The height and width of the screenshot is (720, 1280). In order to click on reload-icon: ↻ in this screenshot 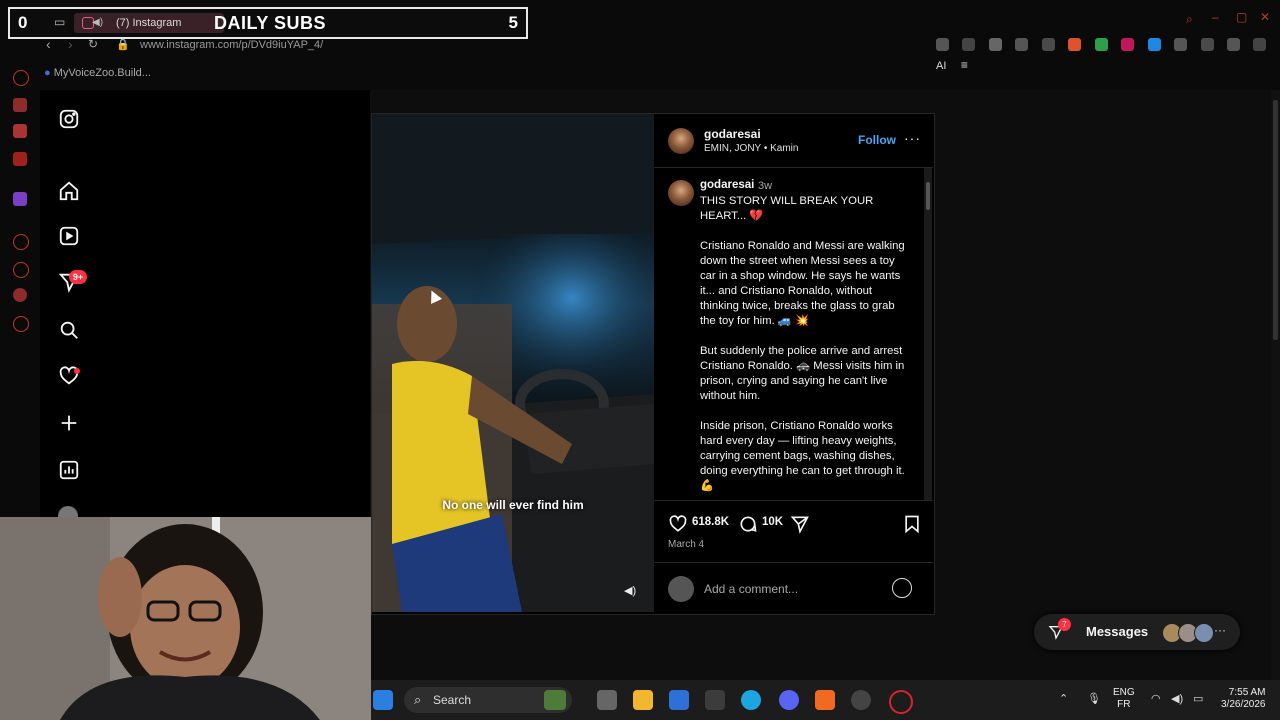, I will do `click(93, 44)`.